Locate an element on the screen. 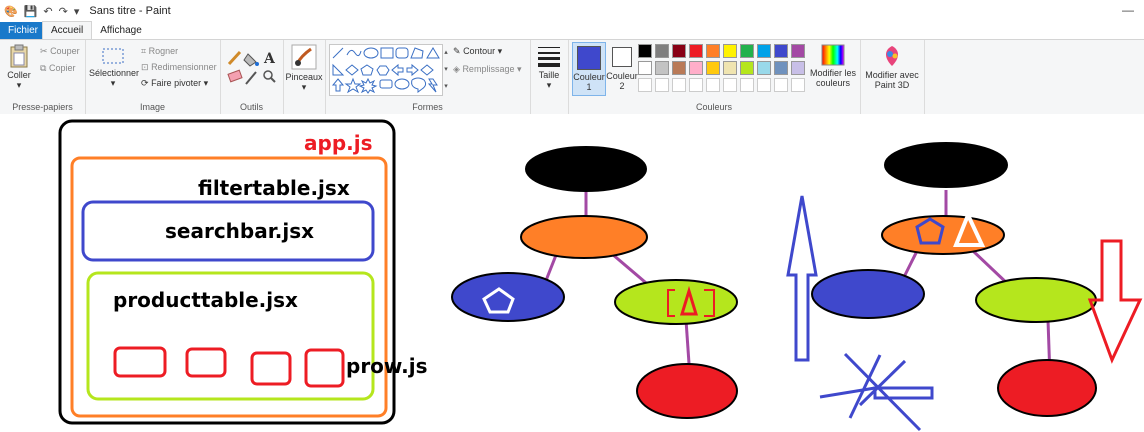 This screenshot has height=432, width=1144. copy-label: Copier is located at coordinates (62, 68).